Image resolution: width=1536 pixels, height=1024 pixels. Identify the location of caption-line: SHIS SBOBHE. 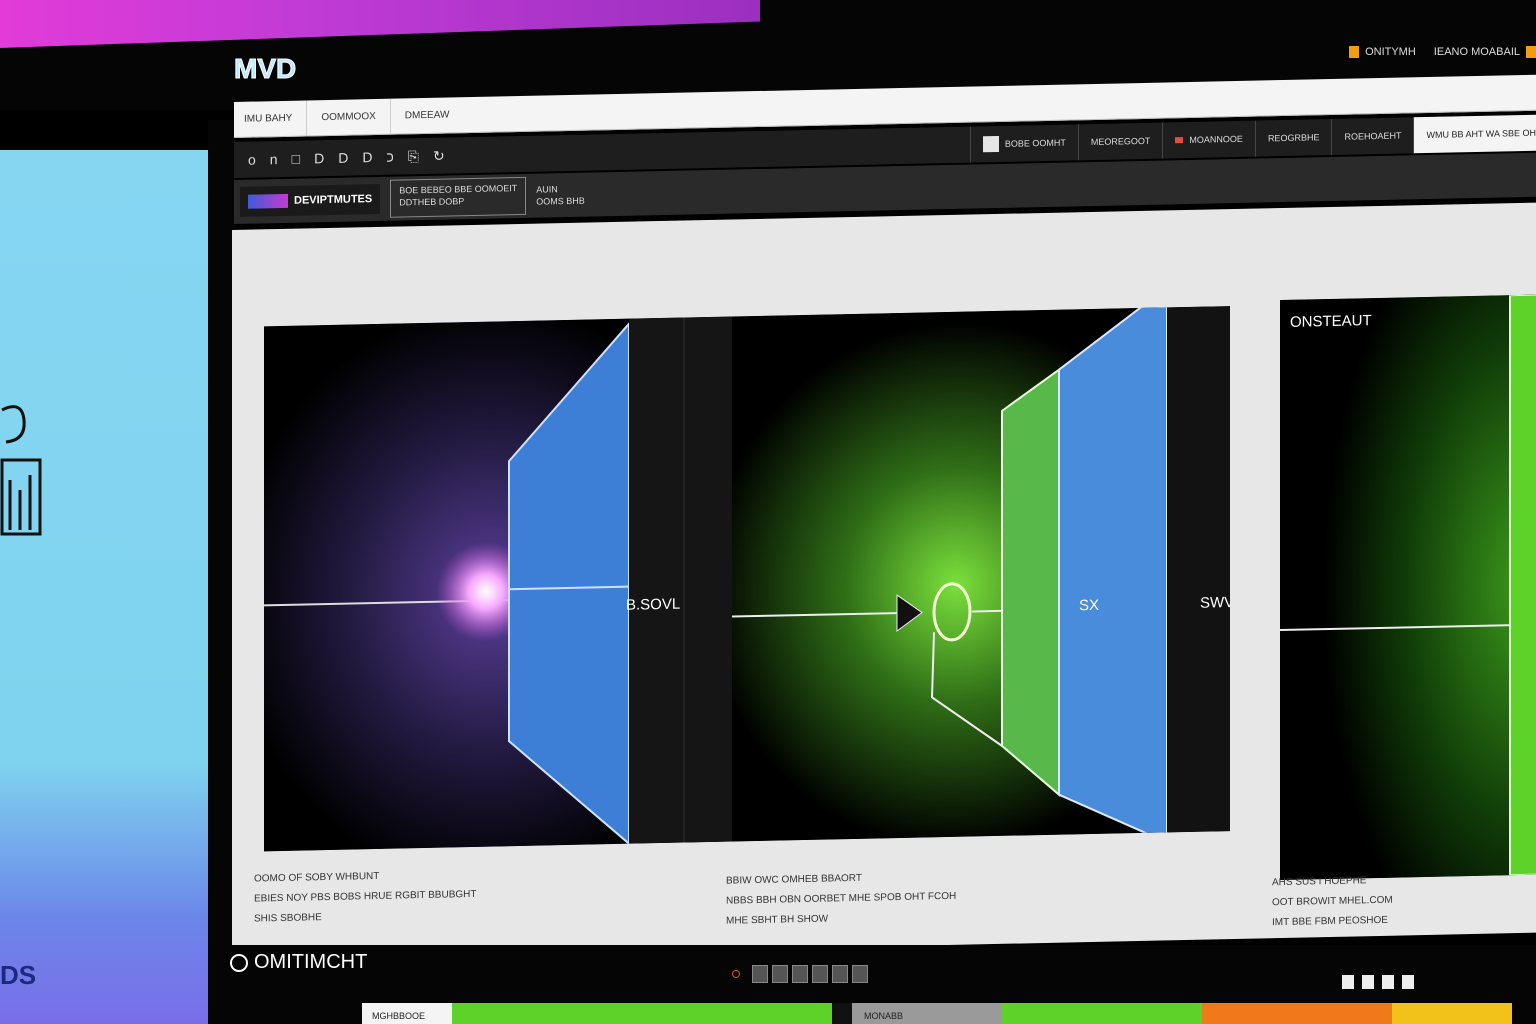
(288, 918).